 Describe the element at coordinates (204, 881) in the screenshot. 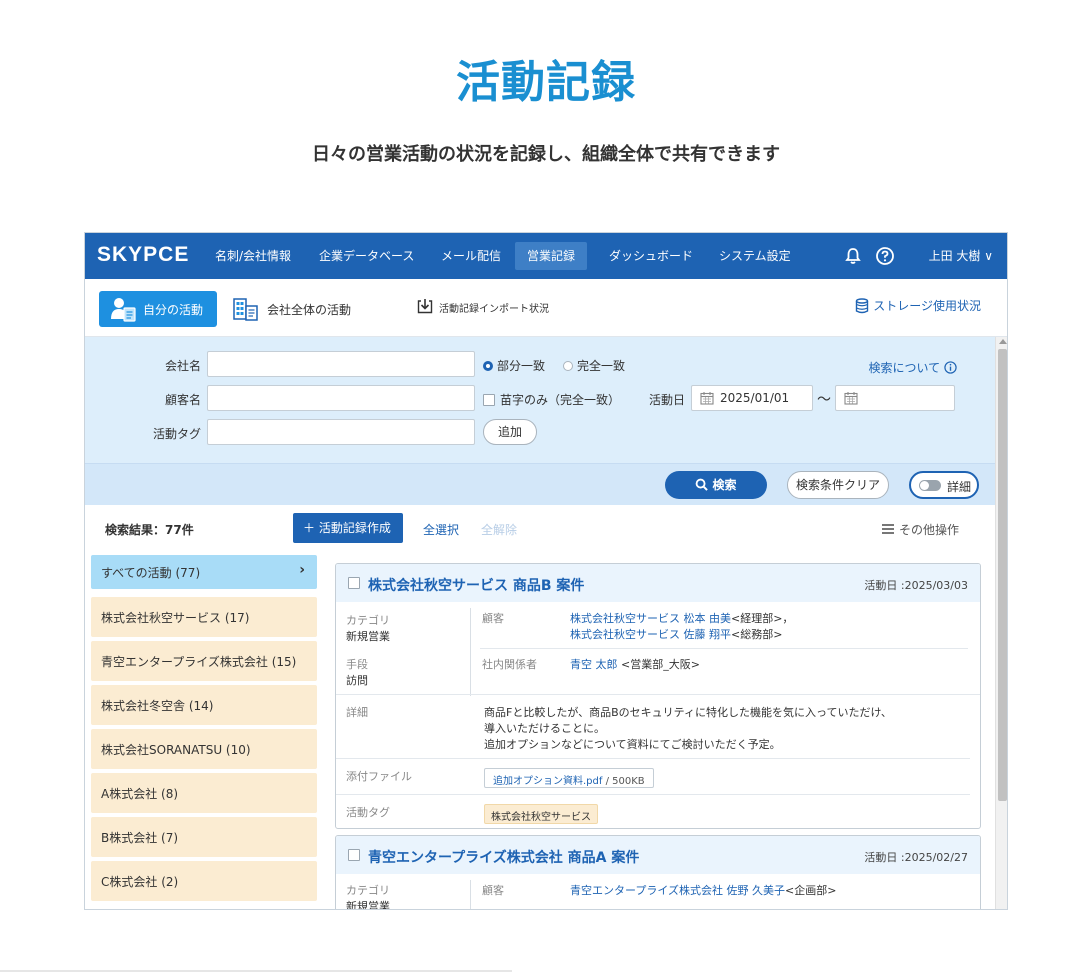

I see `list-item: C株式会社 (2)` at that location.